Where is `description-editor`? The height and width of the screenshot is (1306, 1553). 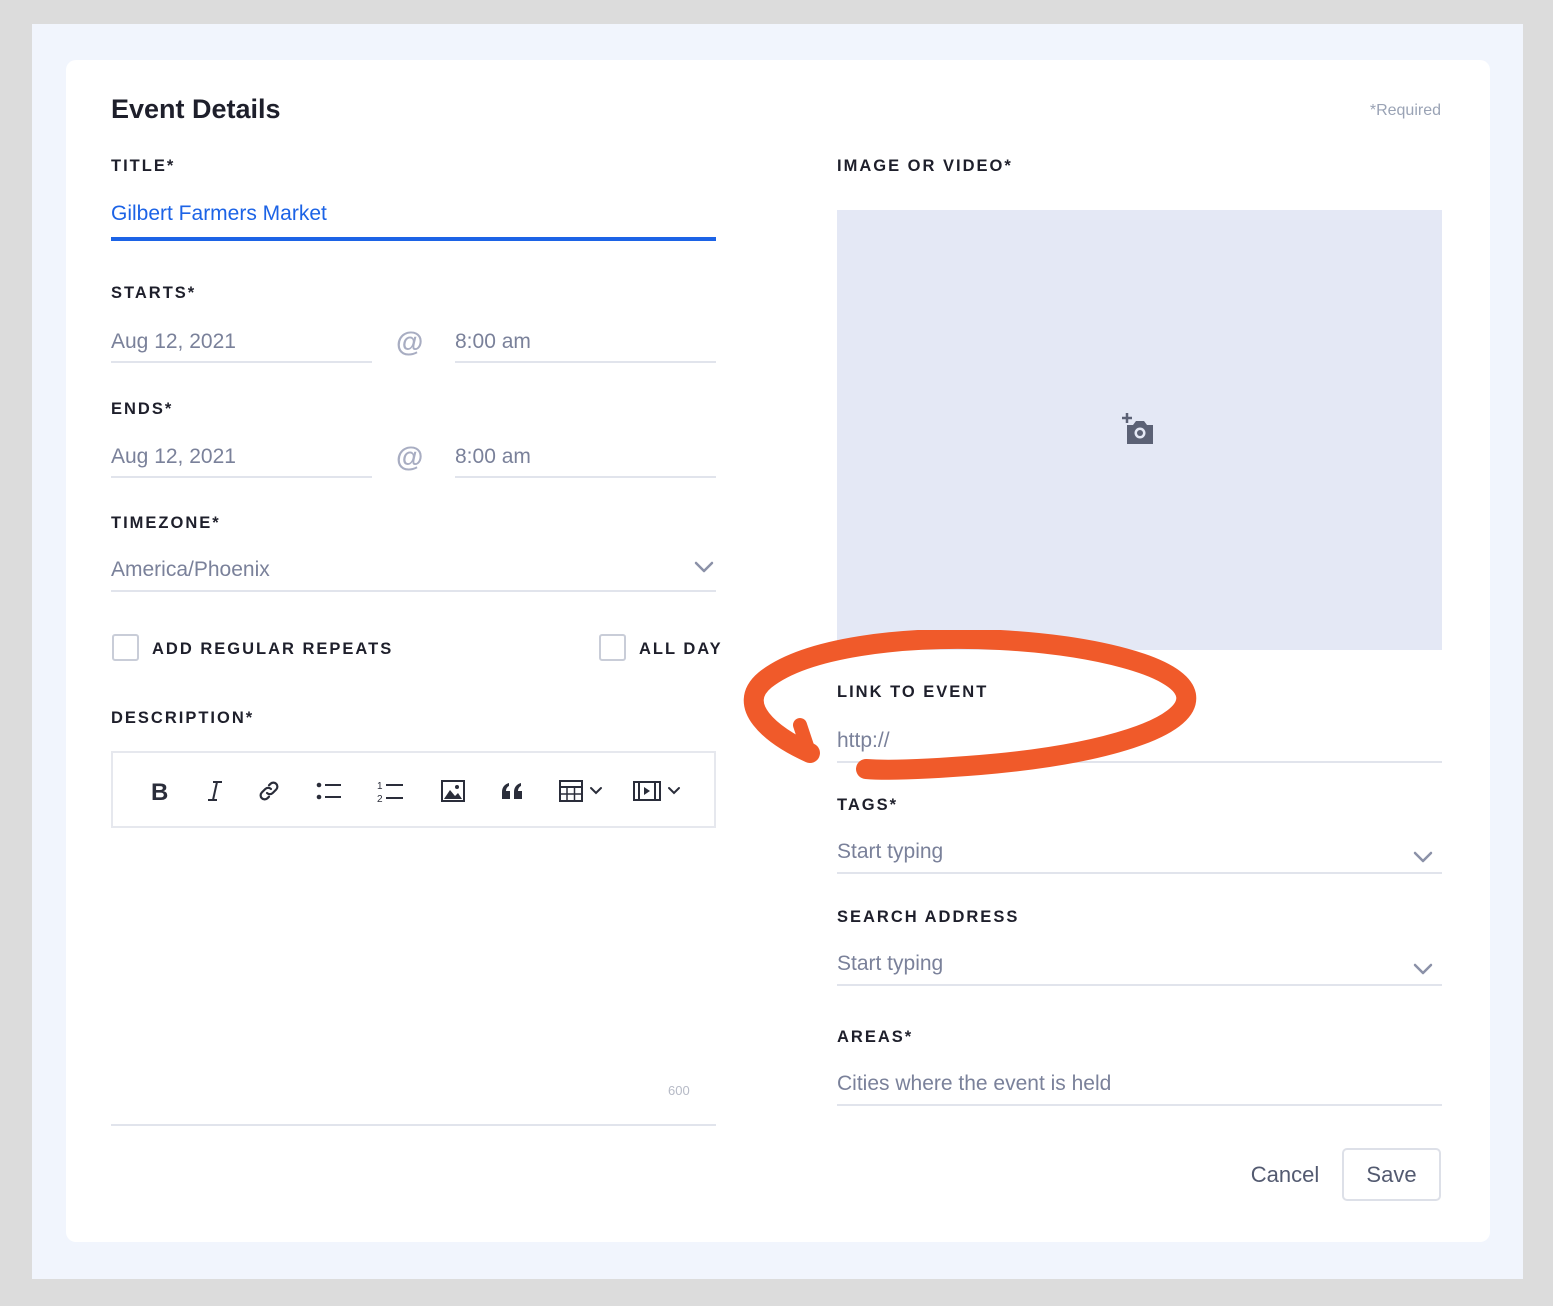 description-editor is located at coordinates (413, 976).